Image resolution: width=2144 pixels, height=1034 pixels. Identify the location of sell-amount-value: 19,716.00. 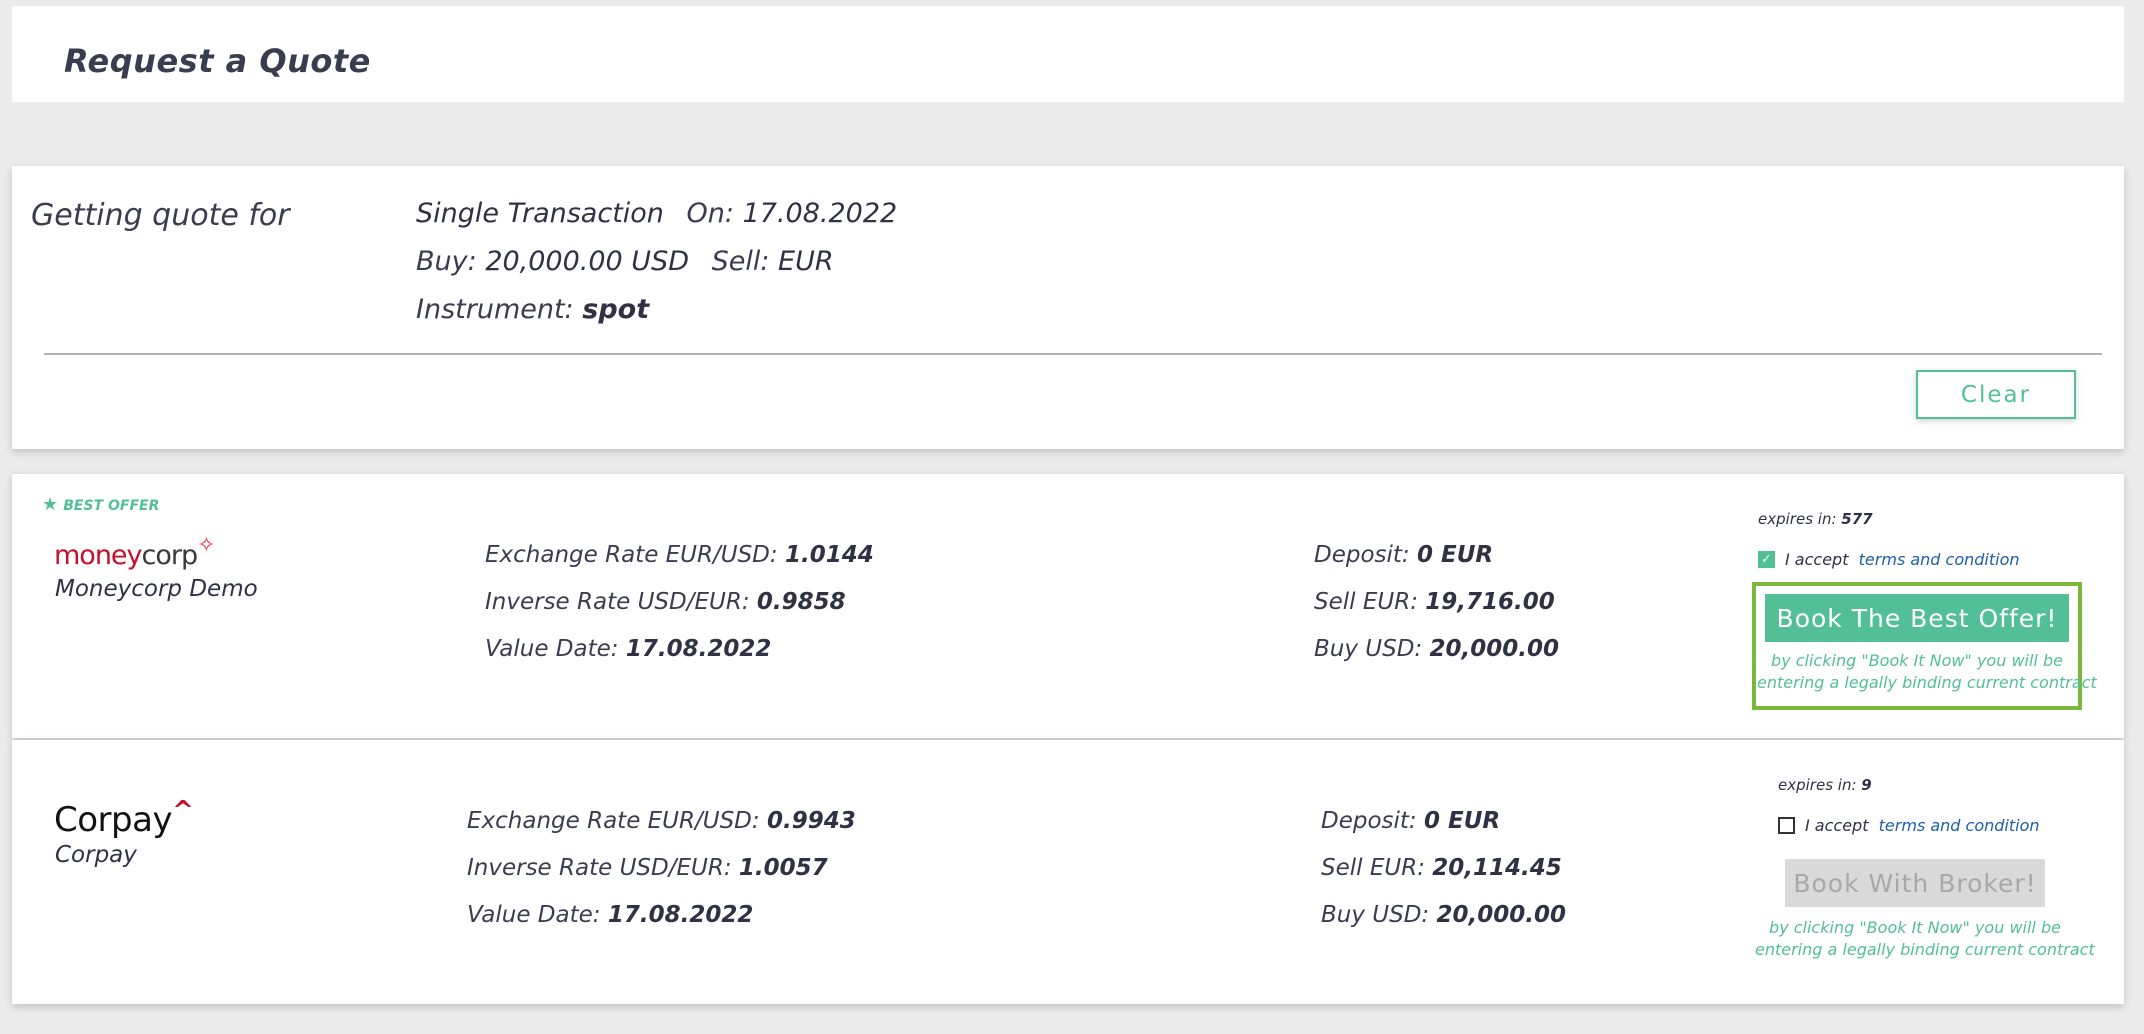
(1490, 602).